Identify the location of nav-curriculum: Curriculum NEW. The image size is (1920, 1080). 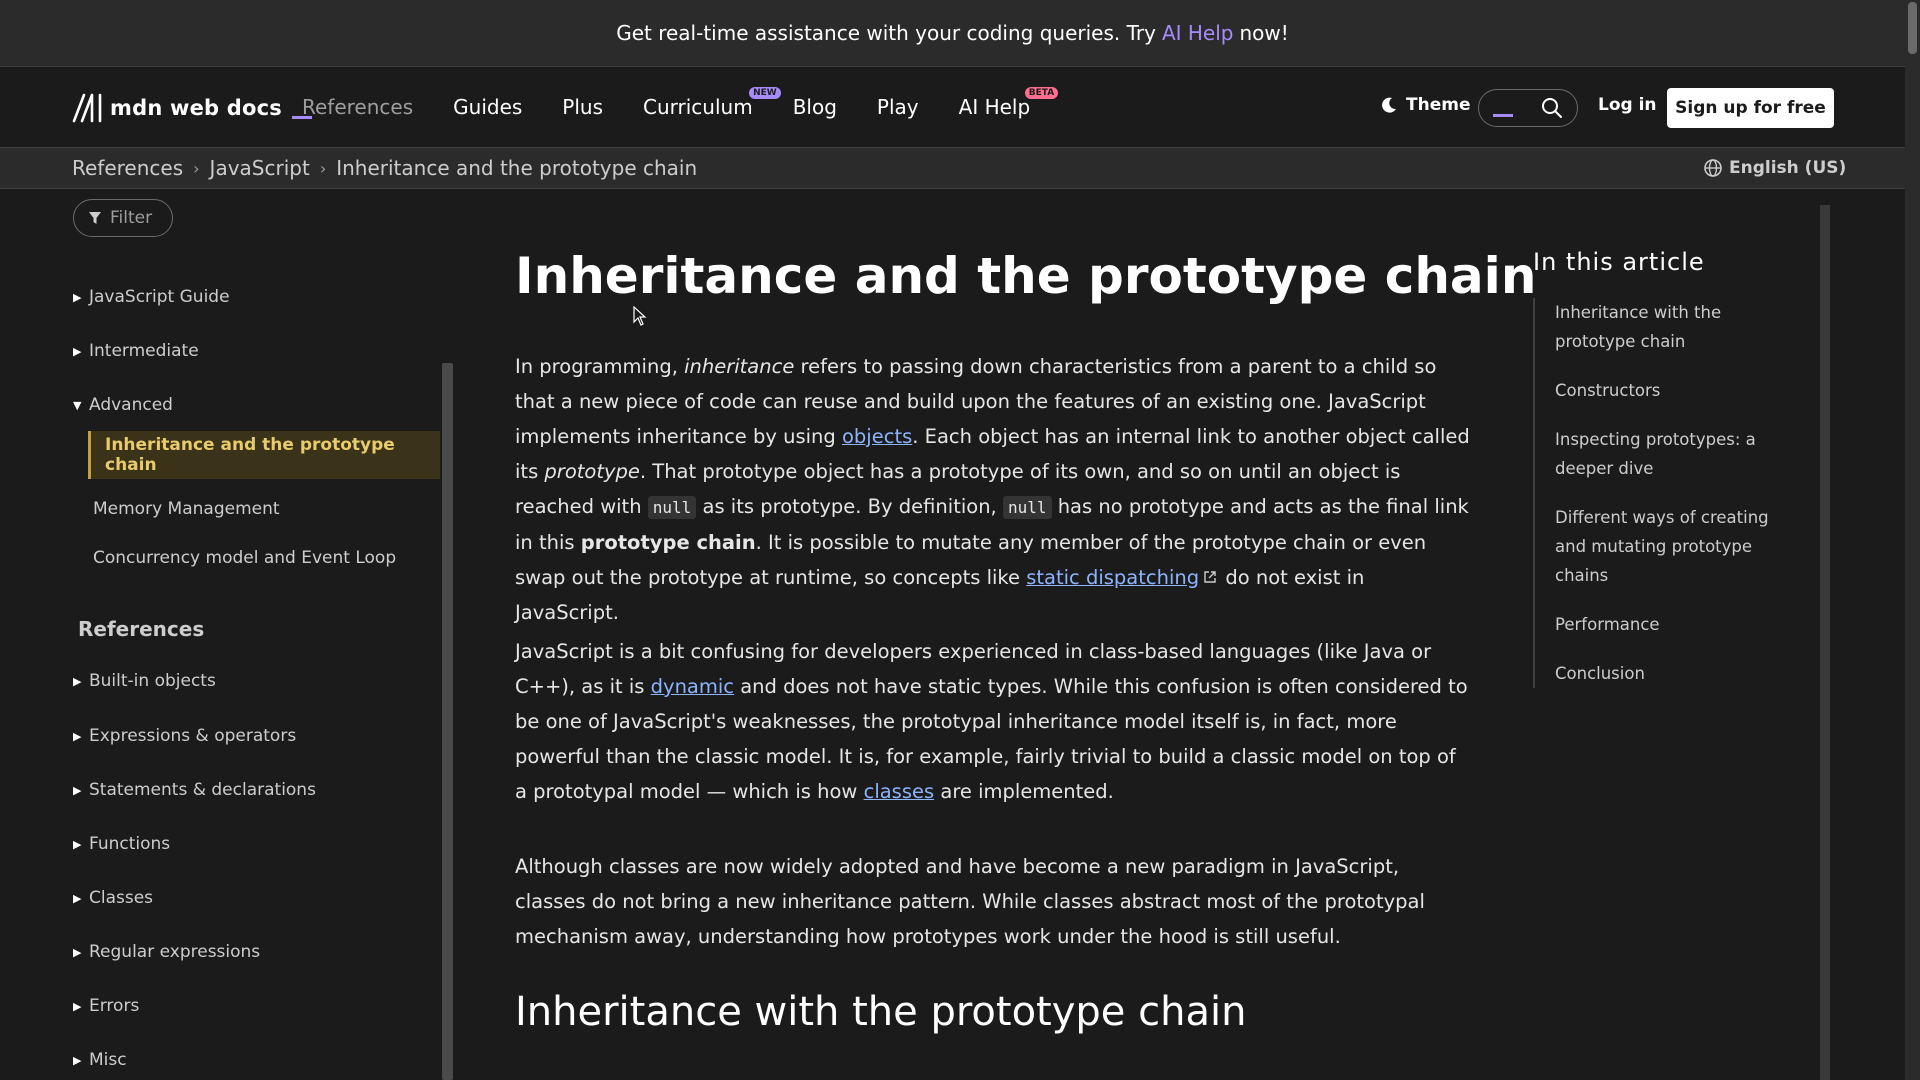
(712, 103).